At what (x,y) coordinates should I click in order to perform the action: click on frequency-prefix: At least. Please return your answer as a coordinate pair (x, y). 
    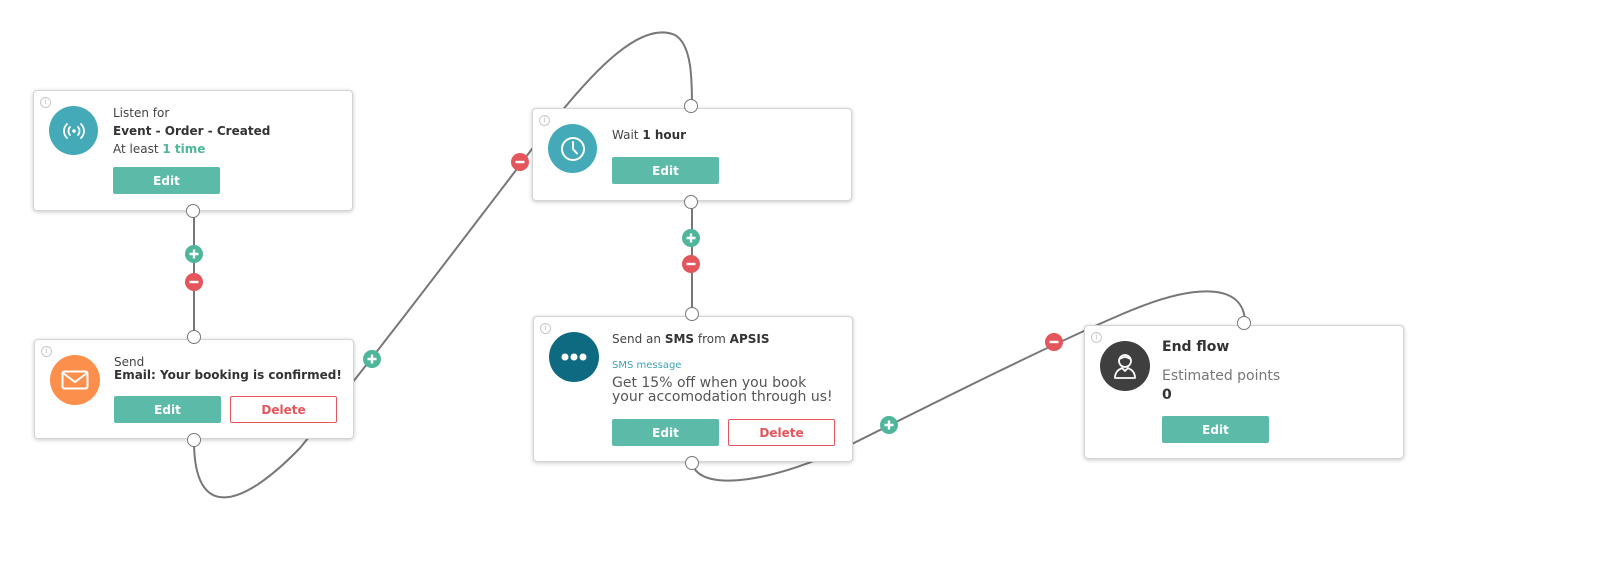
    Looking at the image, I should click on (136, 149).